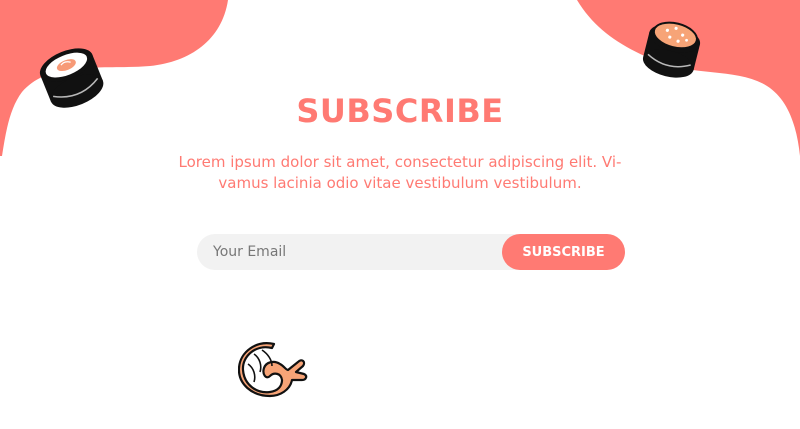 The width and height of the screenshot is (800, 429). What do you see at coordinates (671, 49) in the screenshot?
I see `salmon-sushi-icon` at bounding box center [671, 49].